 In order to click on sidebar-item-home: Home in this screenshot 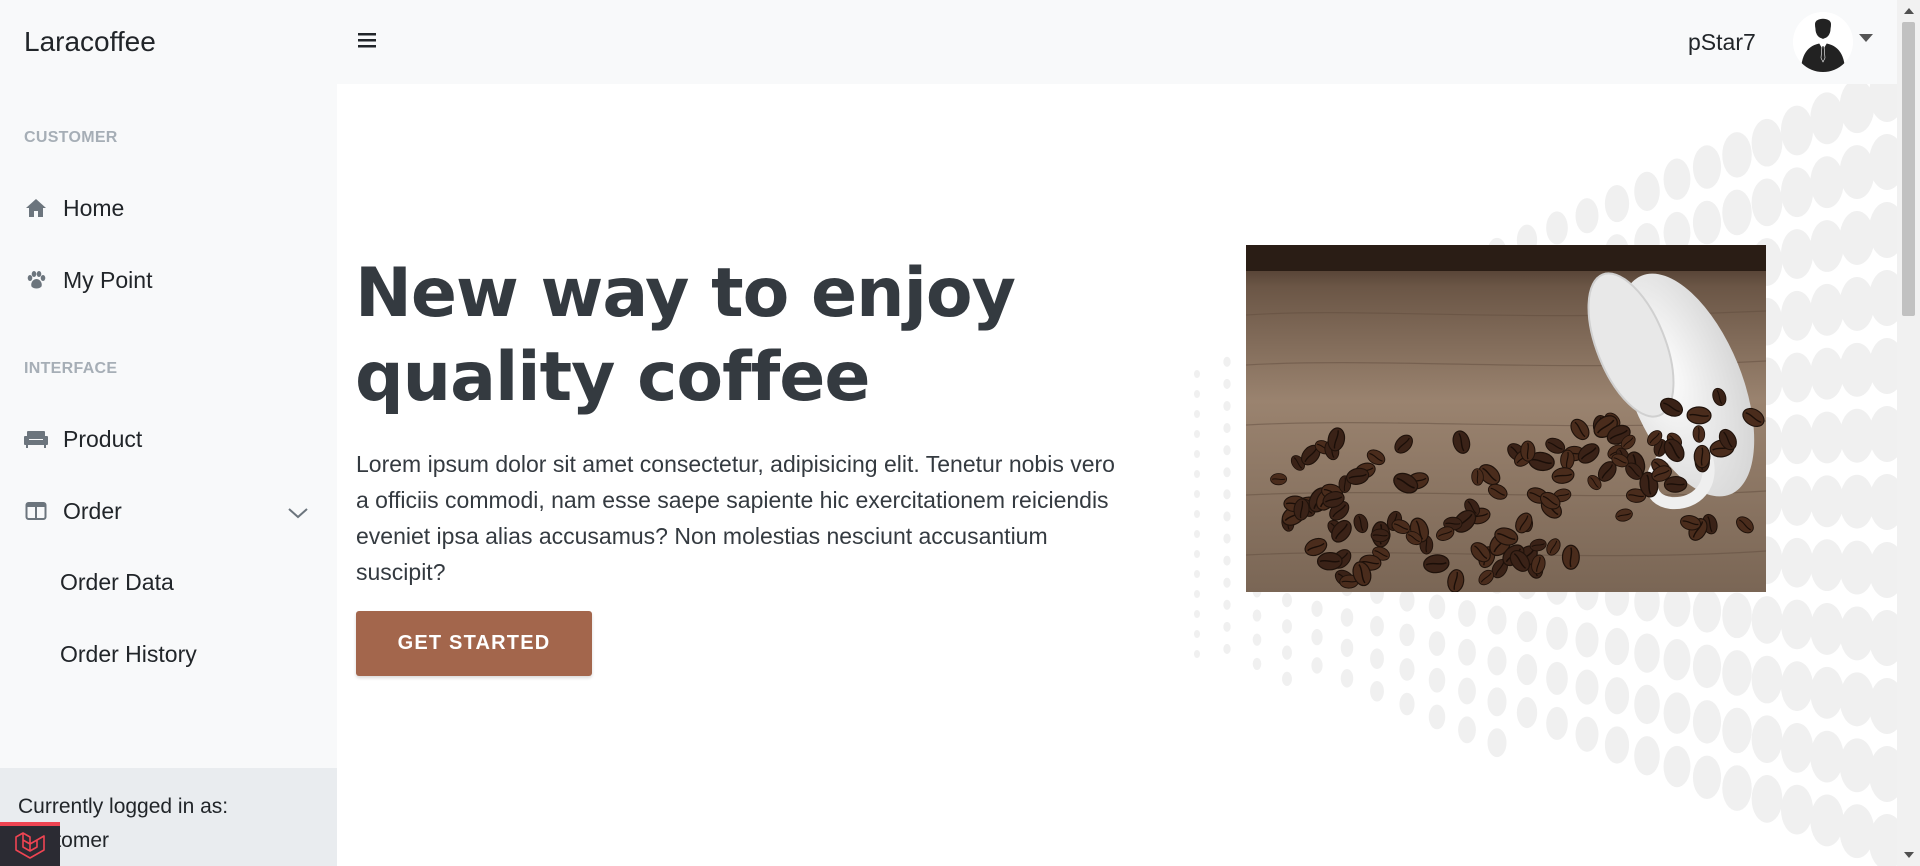, I will do `click(168, 208)`.